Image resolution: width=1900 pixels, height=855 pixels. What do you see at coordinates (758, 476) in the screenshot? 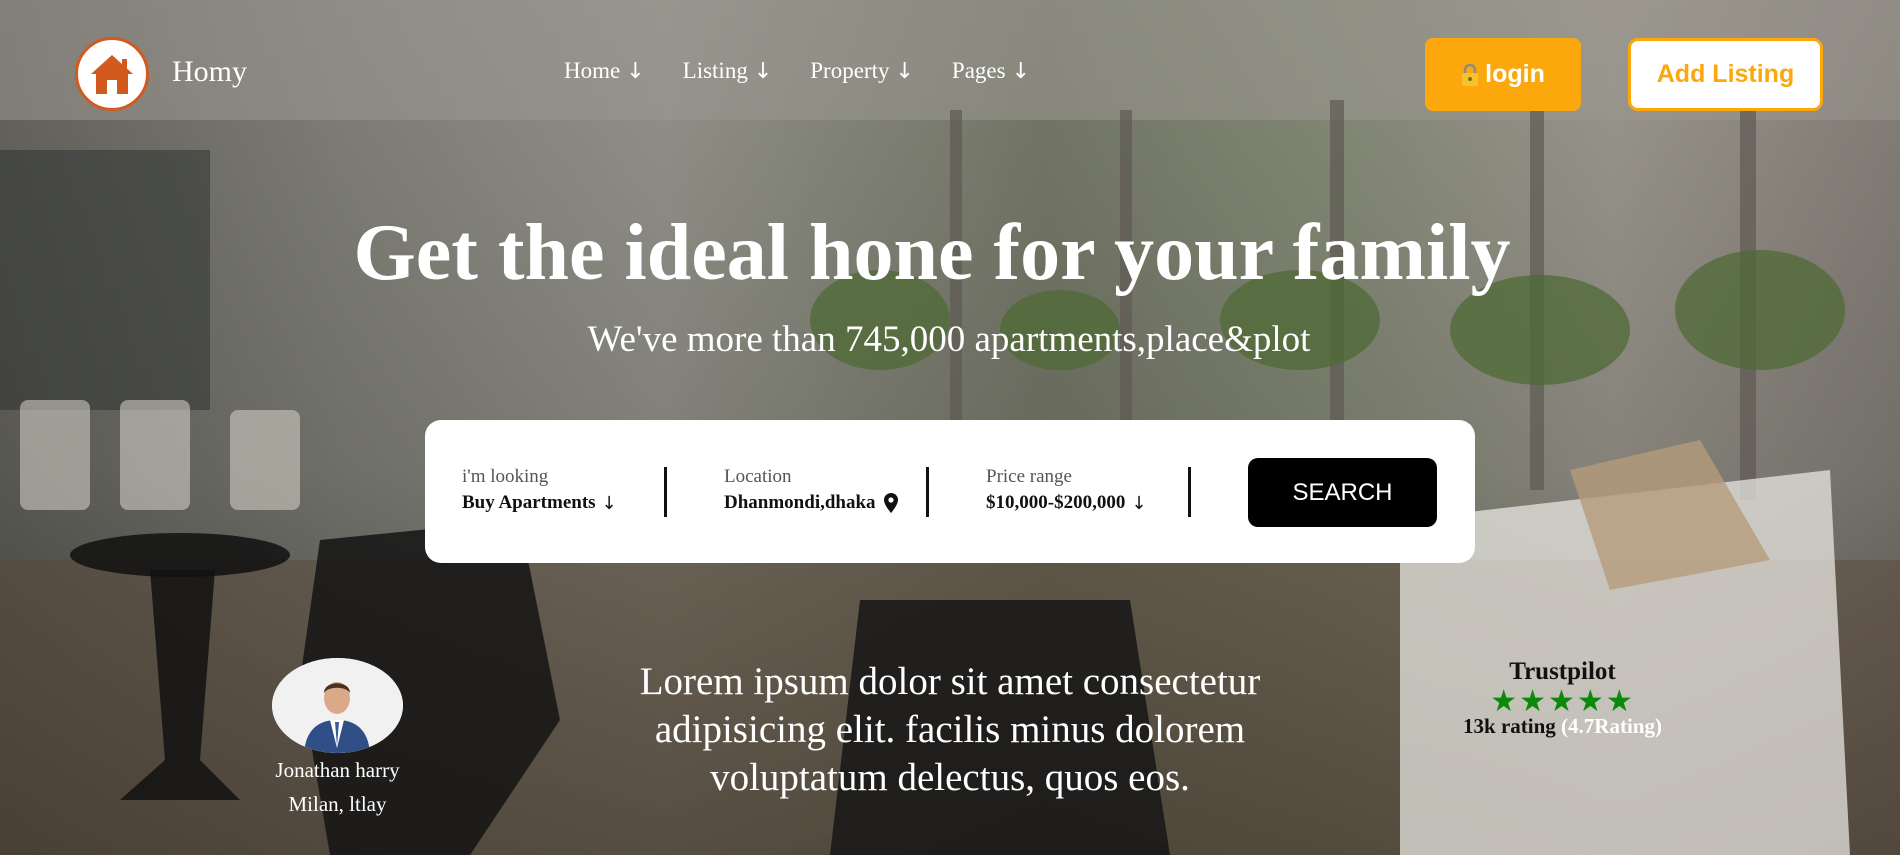
I see `location-label: Location` at bounding box center [758, 476].